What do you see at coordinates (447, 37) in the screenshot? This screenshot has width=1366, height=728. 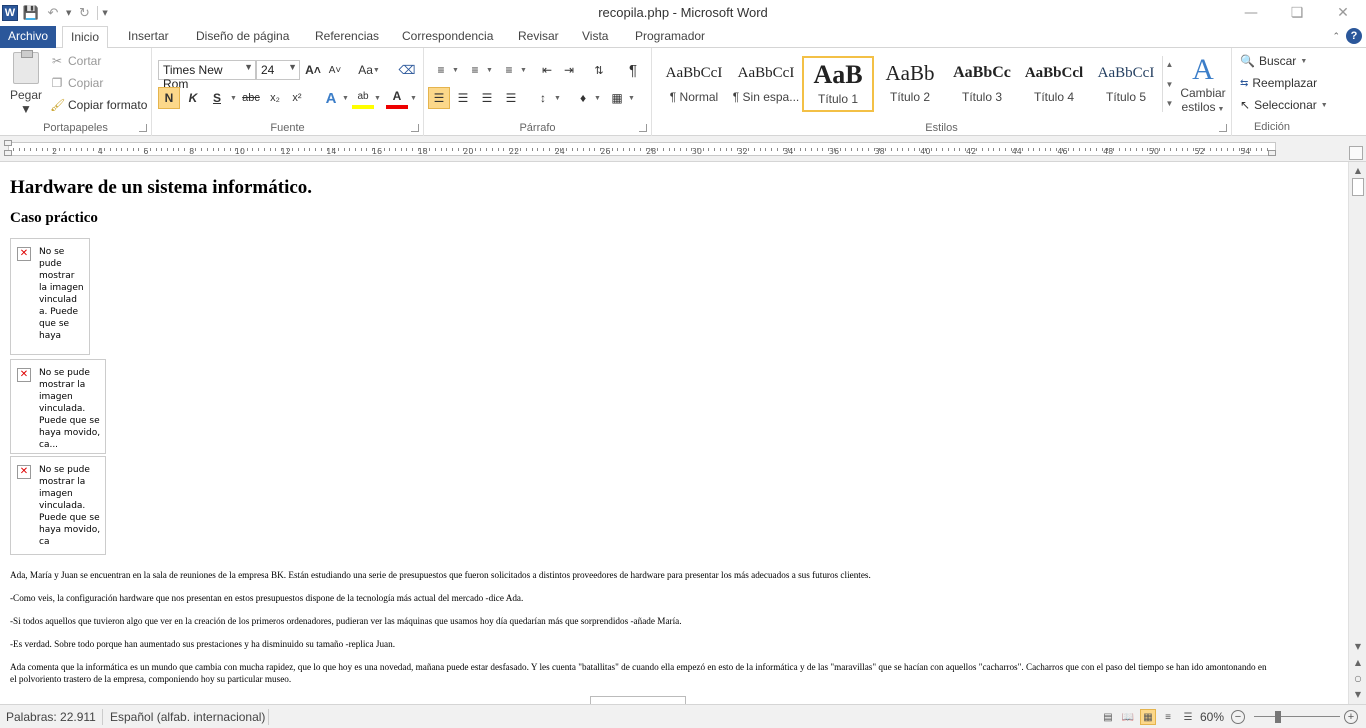 I see `tab-mailings: Correspondencia` at bounding box center [447, 37].